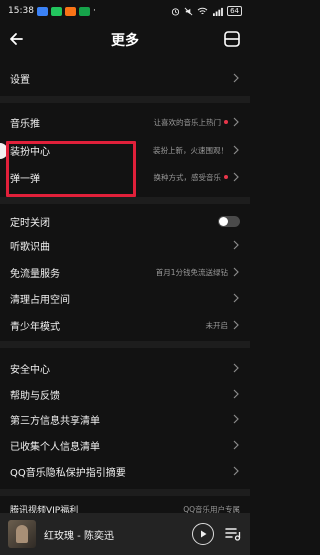 The height and width of the screenshot is (555, 320). I want to click on menu-item-personal-info-list: 已收集个人信息清单, so click(125, 445).